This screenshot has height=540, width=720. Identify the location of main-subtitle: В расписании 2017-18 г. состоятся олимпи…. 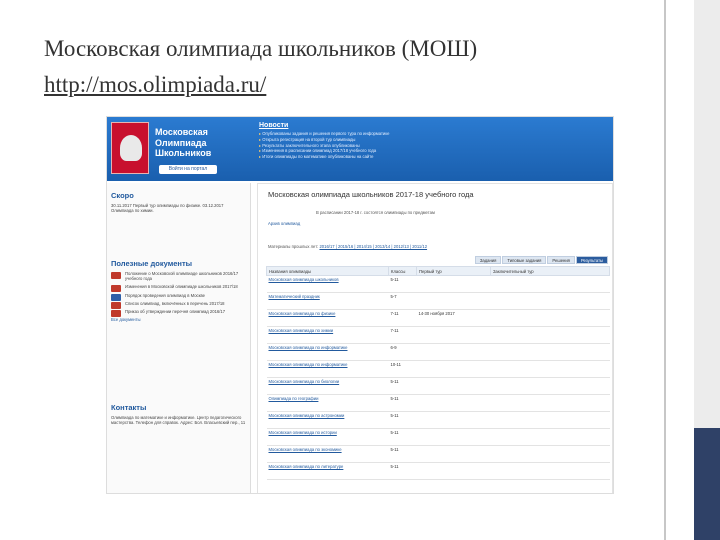
(375, 212).